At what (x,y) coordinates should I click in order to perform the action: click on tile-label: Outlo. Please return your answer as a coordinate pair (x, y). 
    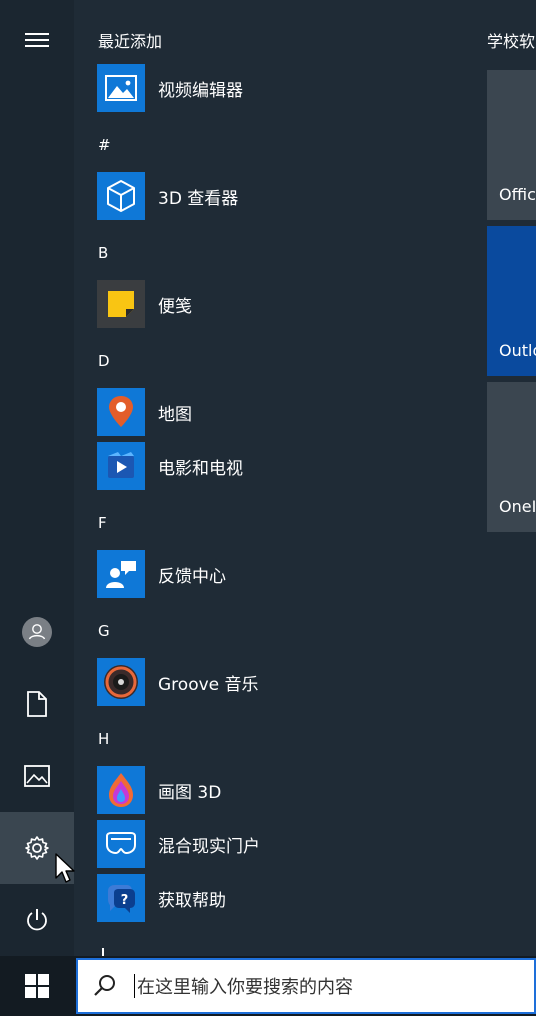
    Looking at the image, I should click on (517, 350).